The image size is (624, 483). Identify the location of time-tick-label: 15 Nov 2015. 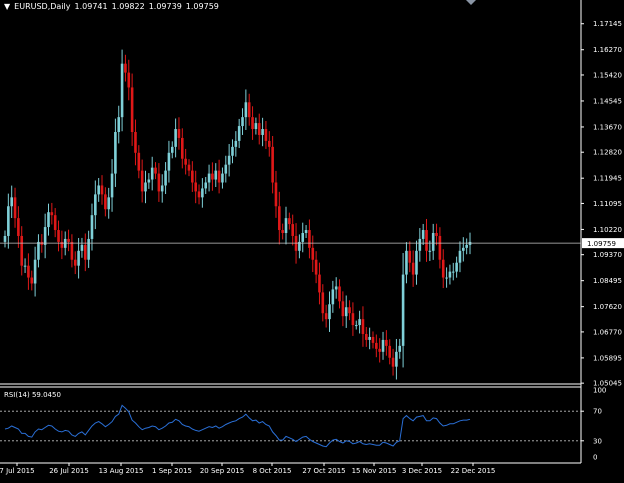
(374, 471).